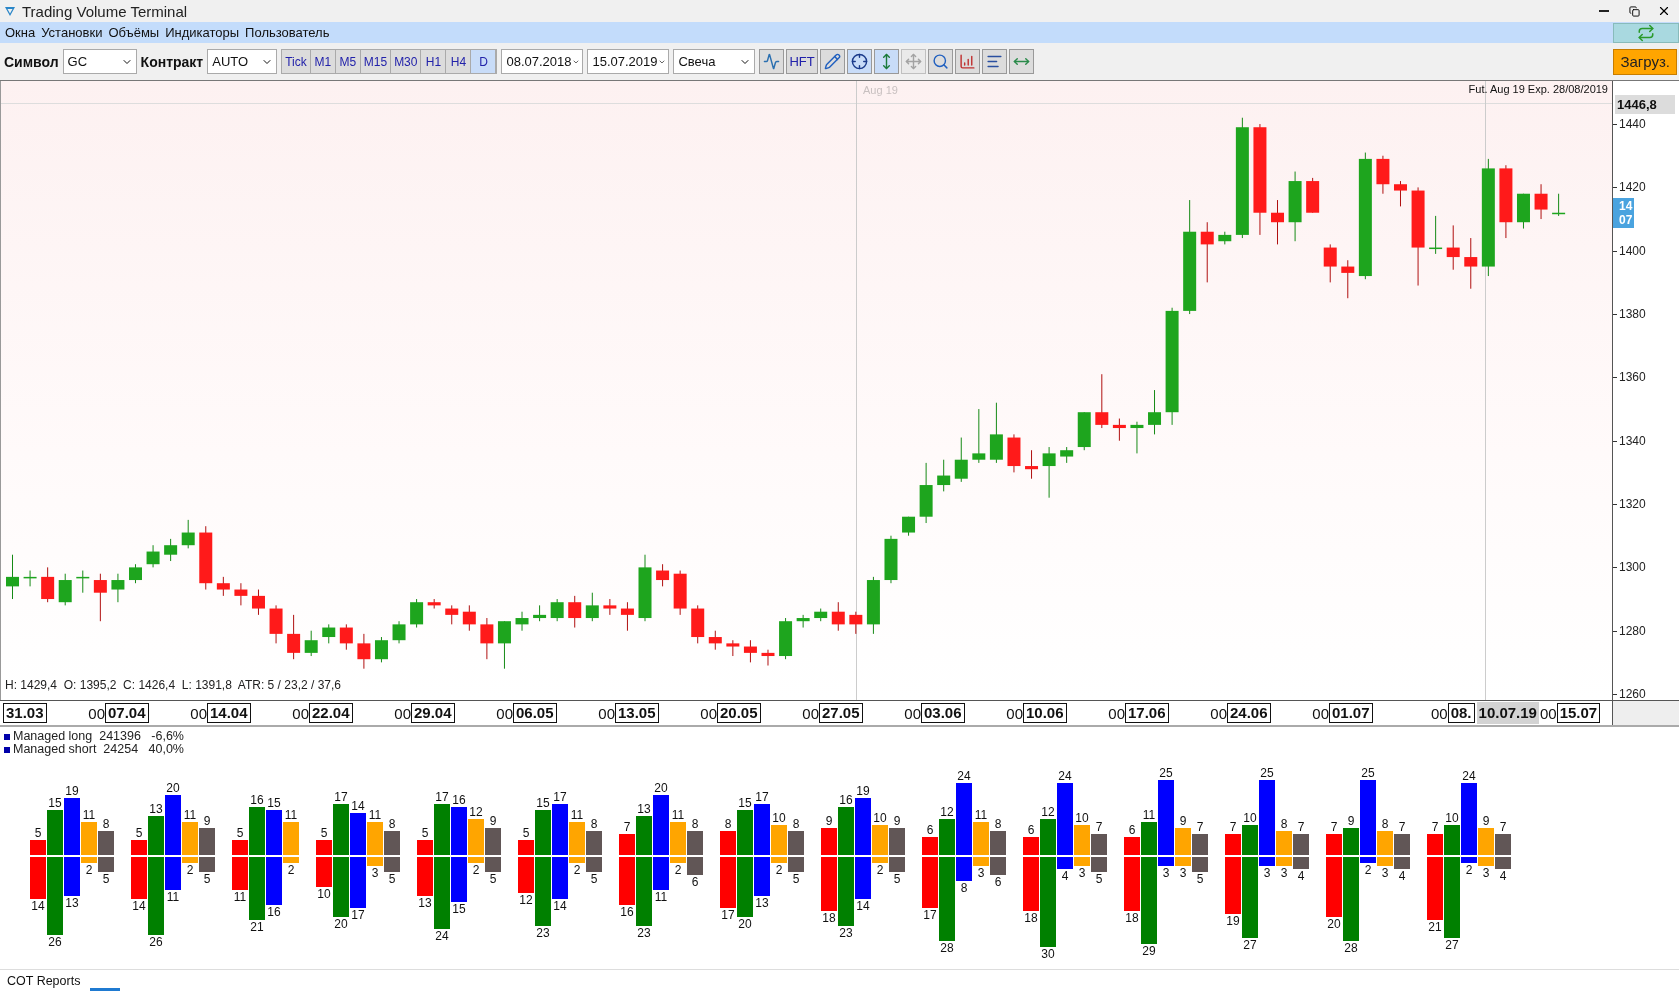 The image size is (1679, 991). I want to click on wave-icon, so click(772, 61).